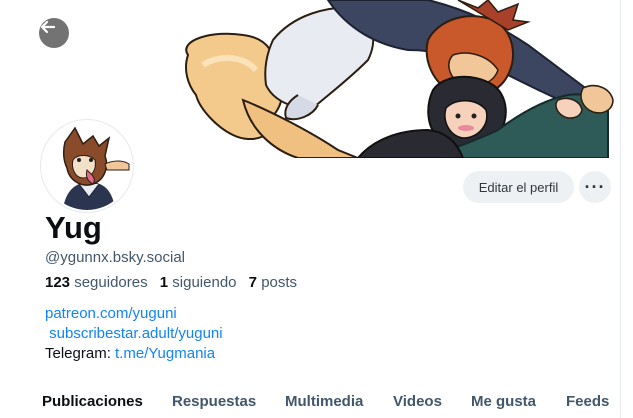 This screenshot has height=418, width=633. I want to click on ellipsis-icon: ···, so click(595, 186).